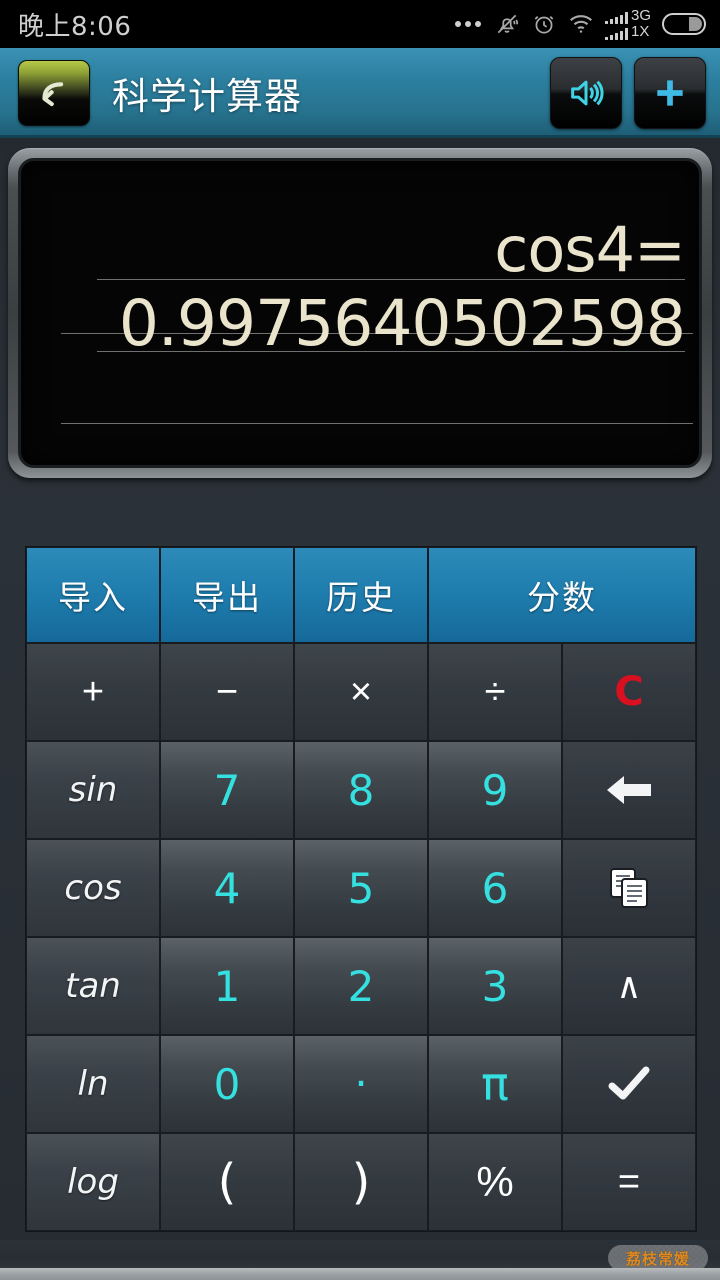  I want to click on speaker-icon, so click(587, 93).